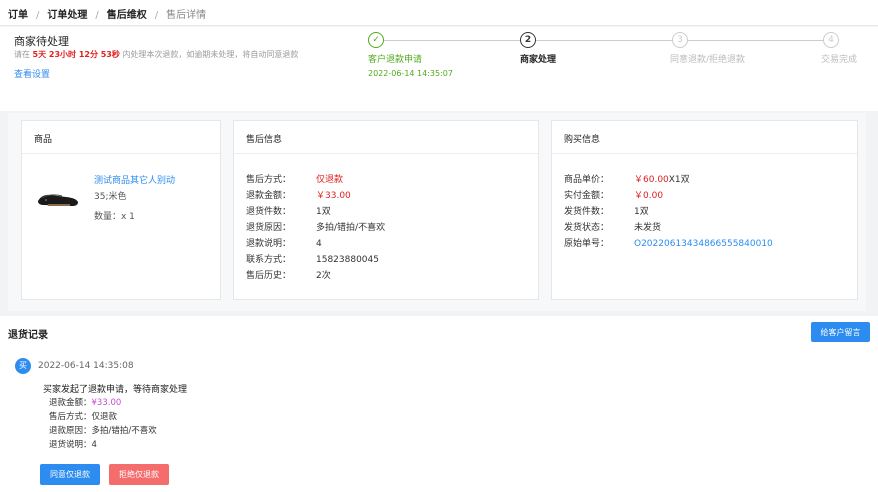 Image resolution: width=878 pixels, height=492 pixels. Describe the element at coordinates (528, 40) in the screenshot. I see `step-number: 2` at that location.